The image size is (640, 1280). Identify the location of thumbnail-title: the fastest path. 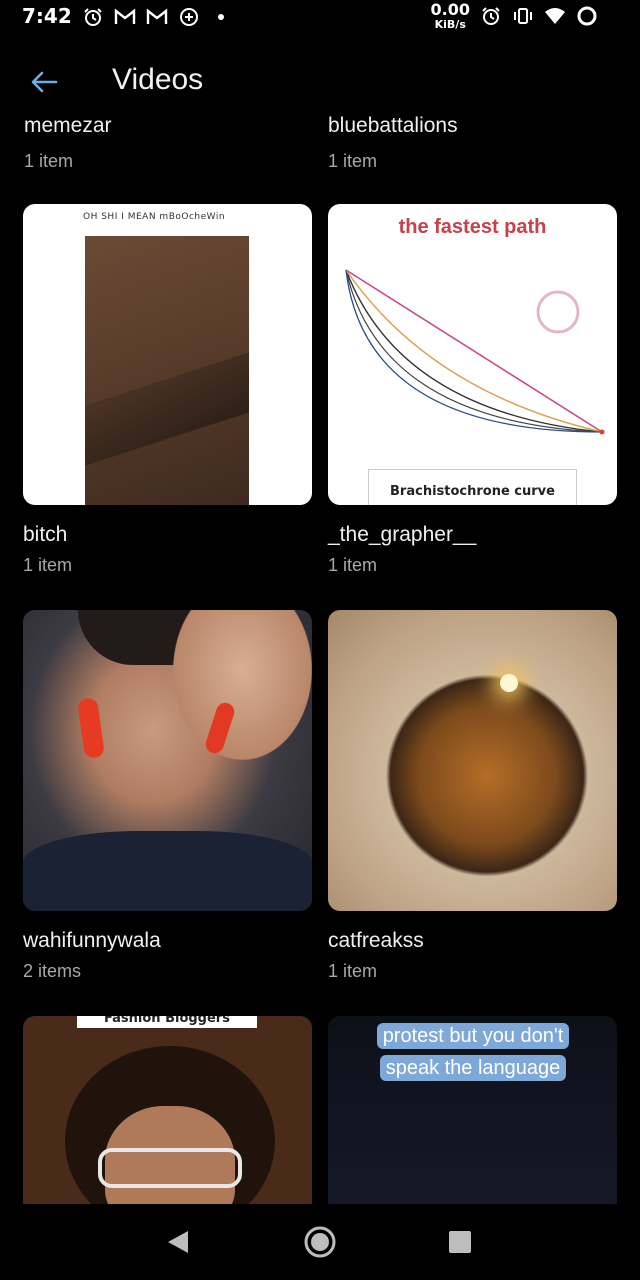
(472, 227).